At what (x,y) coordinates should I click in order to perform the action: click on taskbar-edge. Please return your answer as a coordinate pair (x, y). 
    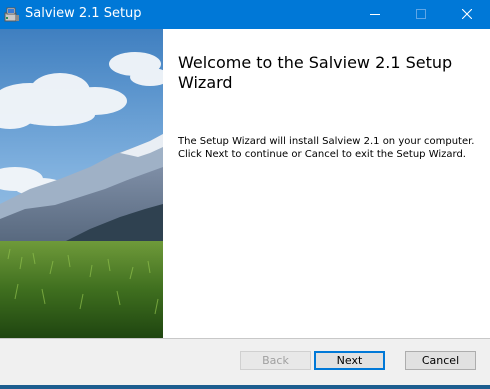
    Looking at the image, I should click on (245, 387).